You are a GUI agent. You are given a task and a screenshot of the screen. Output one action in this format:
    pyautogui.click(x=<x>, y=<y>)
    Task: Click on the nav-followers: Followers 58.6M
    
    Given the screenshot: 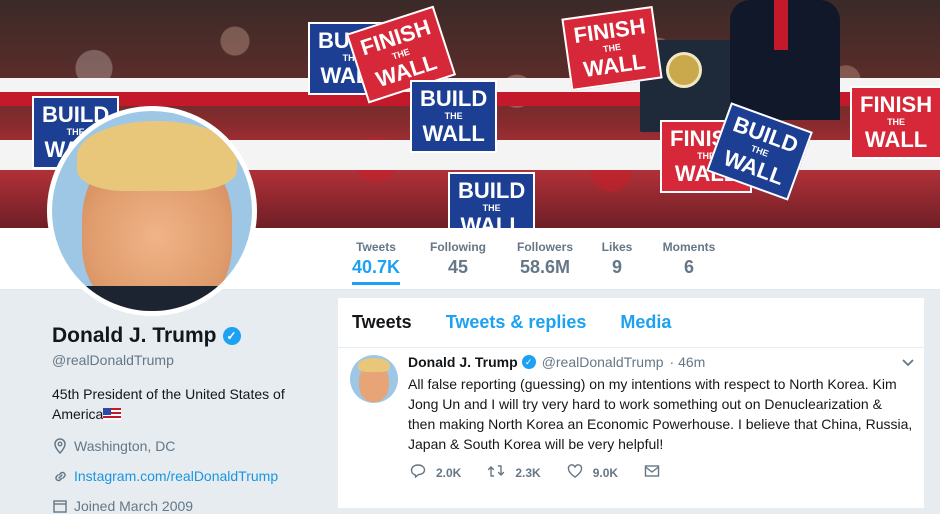 What is the action you would take?
    pyautogui.click(x=545, y=259)
    